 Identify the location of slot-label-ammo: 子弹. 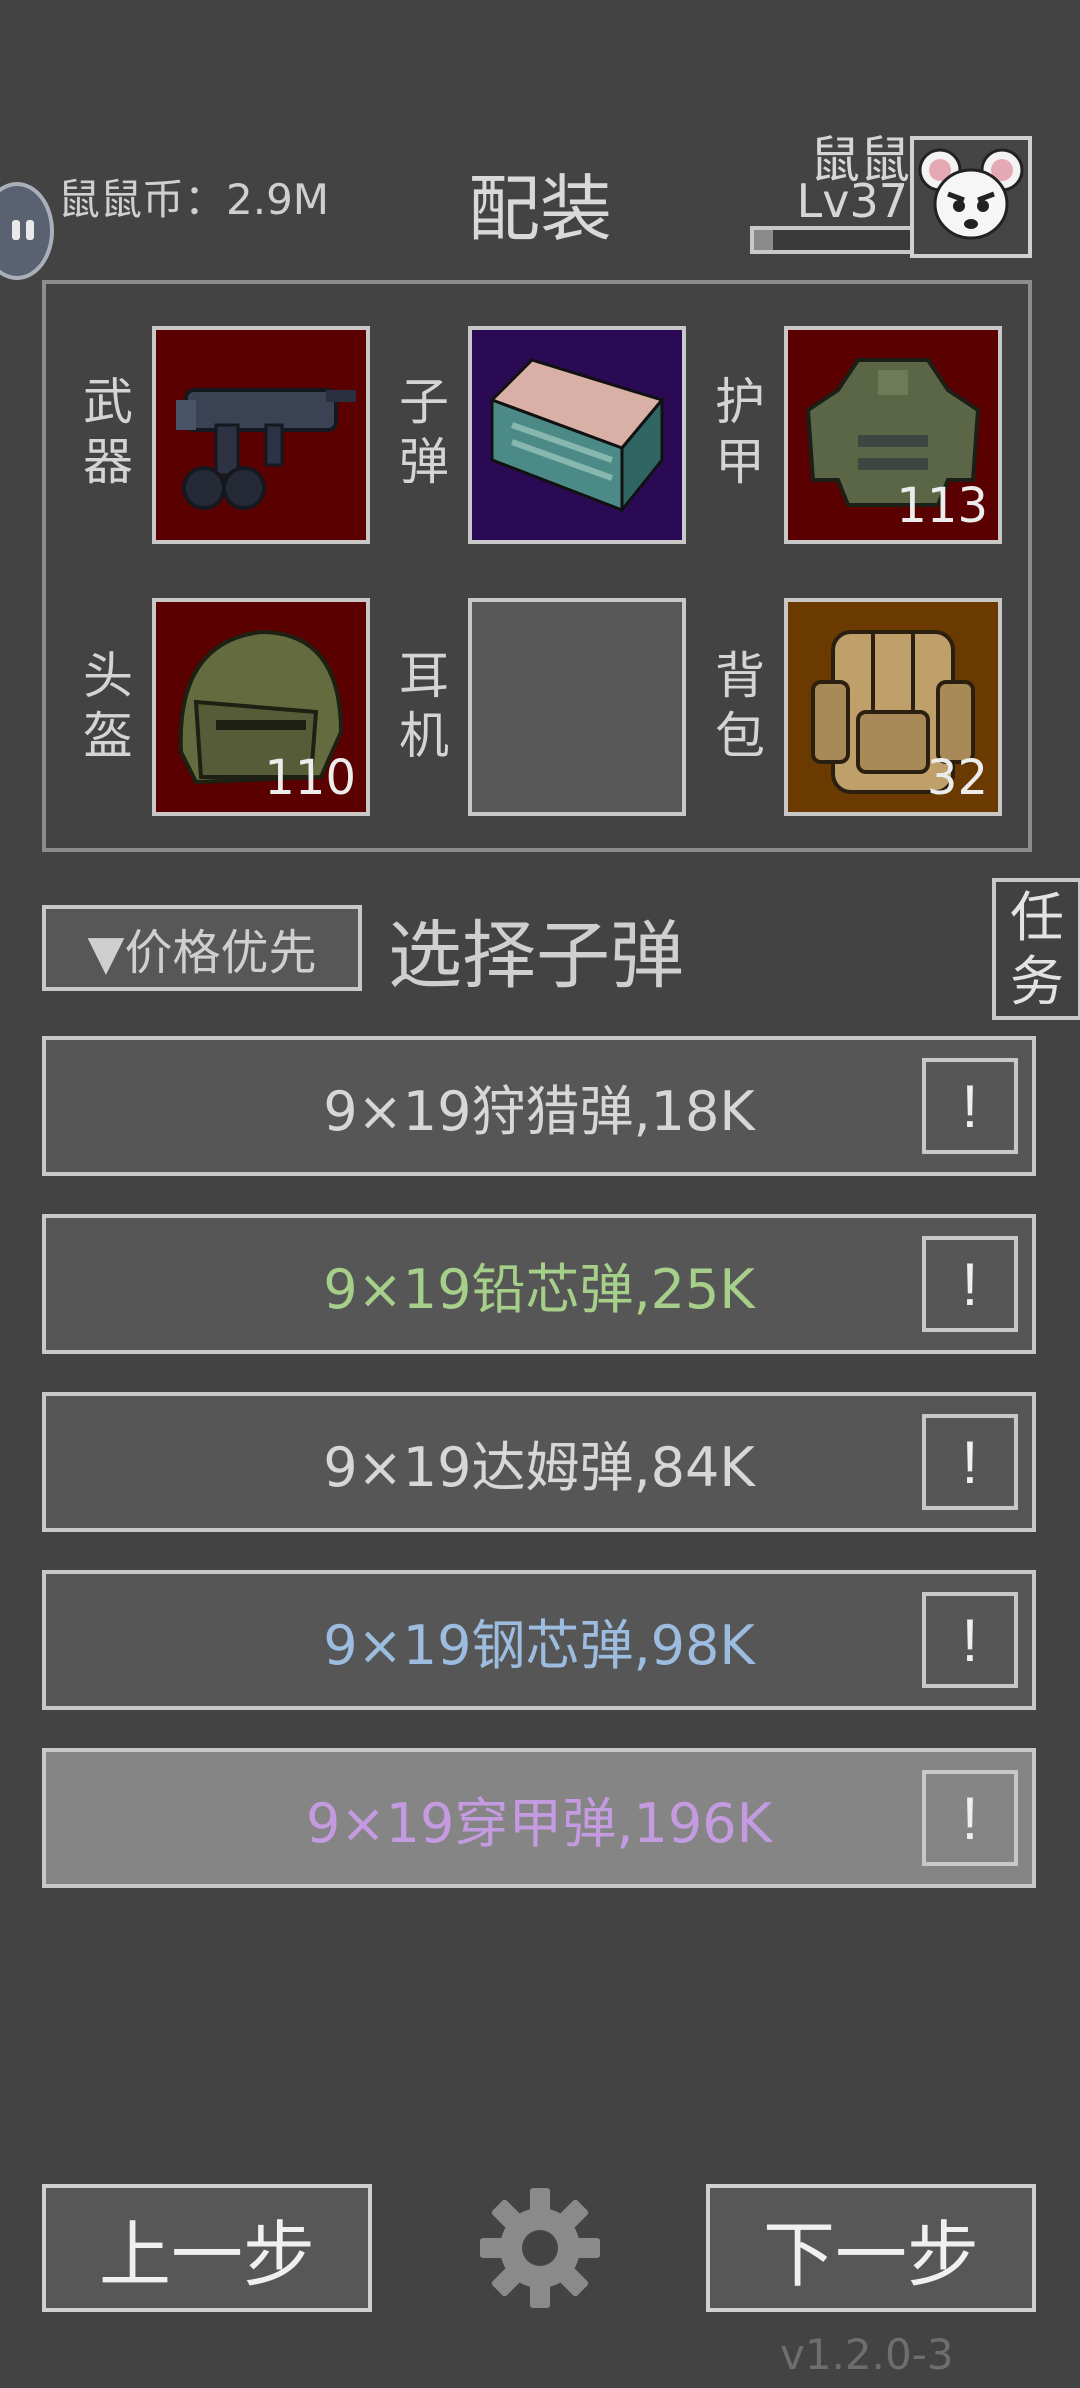
(424, 432).